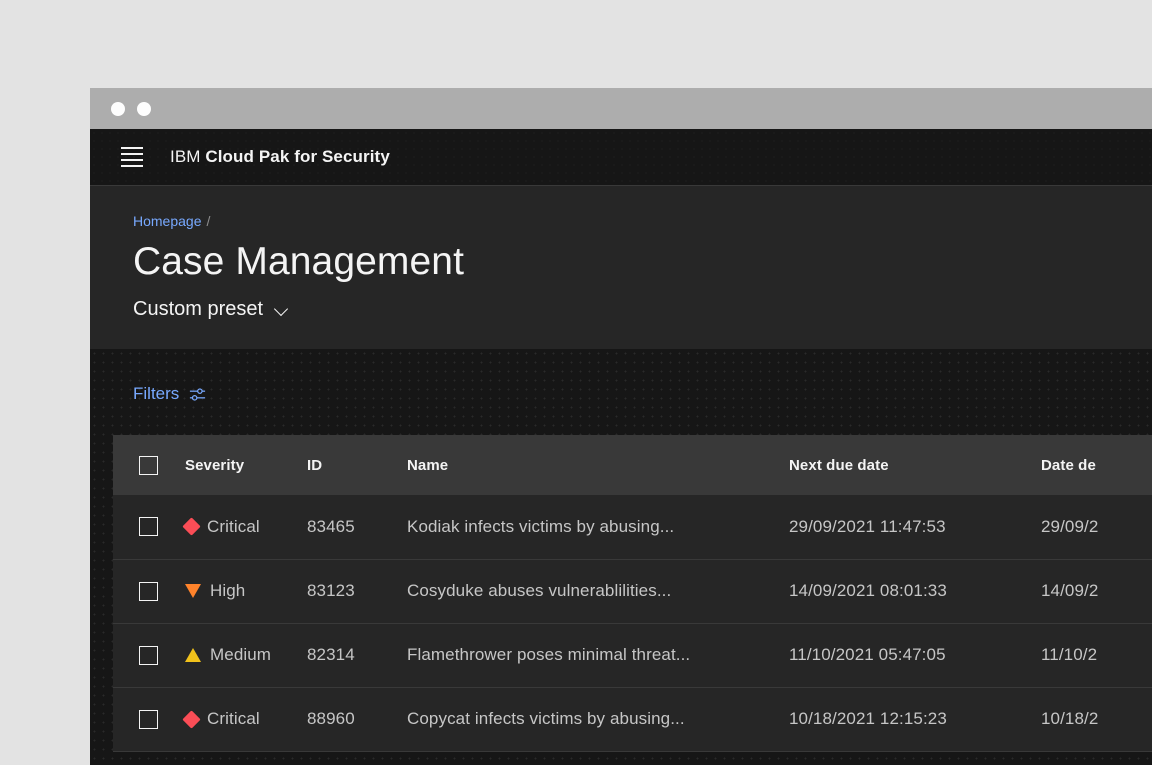  What do you see at coordinates (867, 654) in the screenshot?
I see `row-next-due-date-cell: 11/10/2021 05:47:05` at bounding box center [867, 654].